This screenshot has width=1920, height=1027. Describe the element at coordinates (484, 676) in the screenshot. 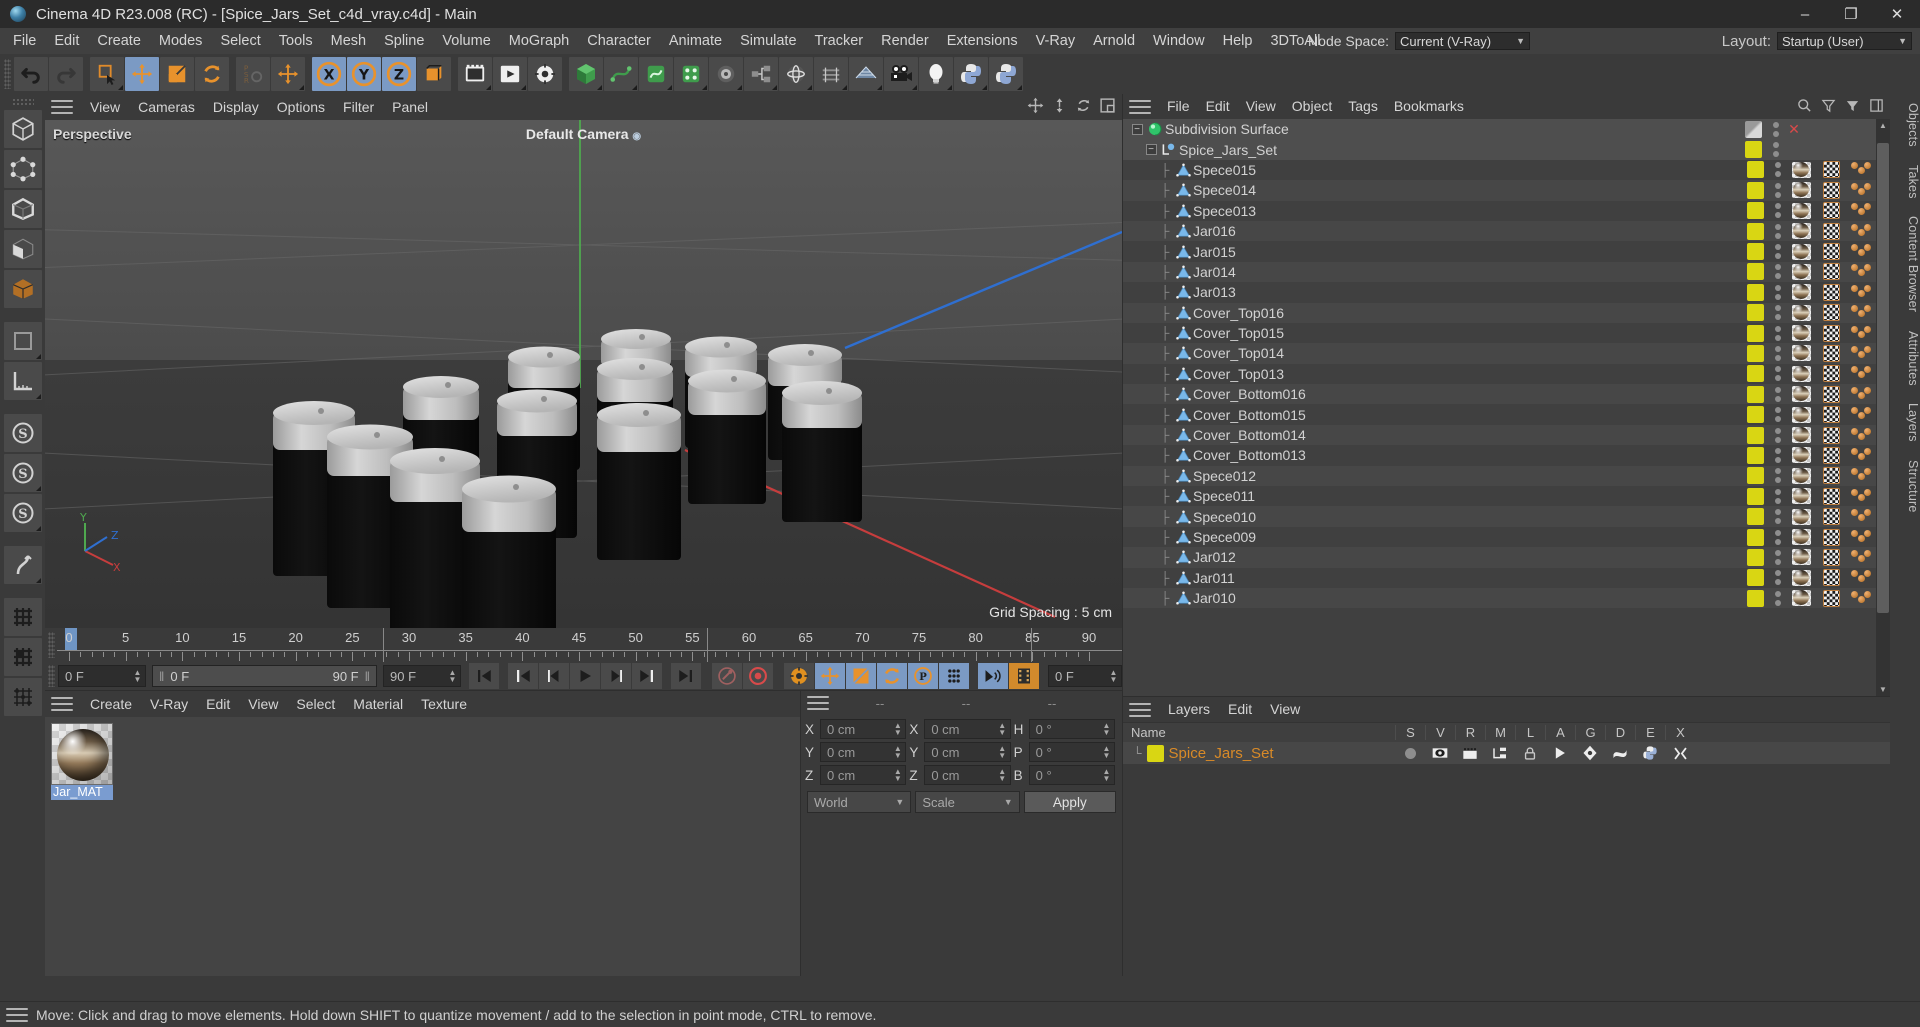

I see `go-to-start-button` at that location.